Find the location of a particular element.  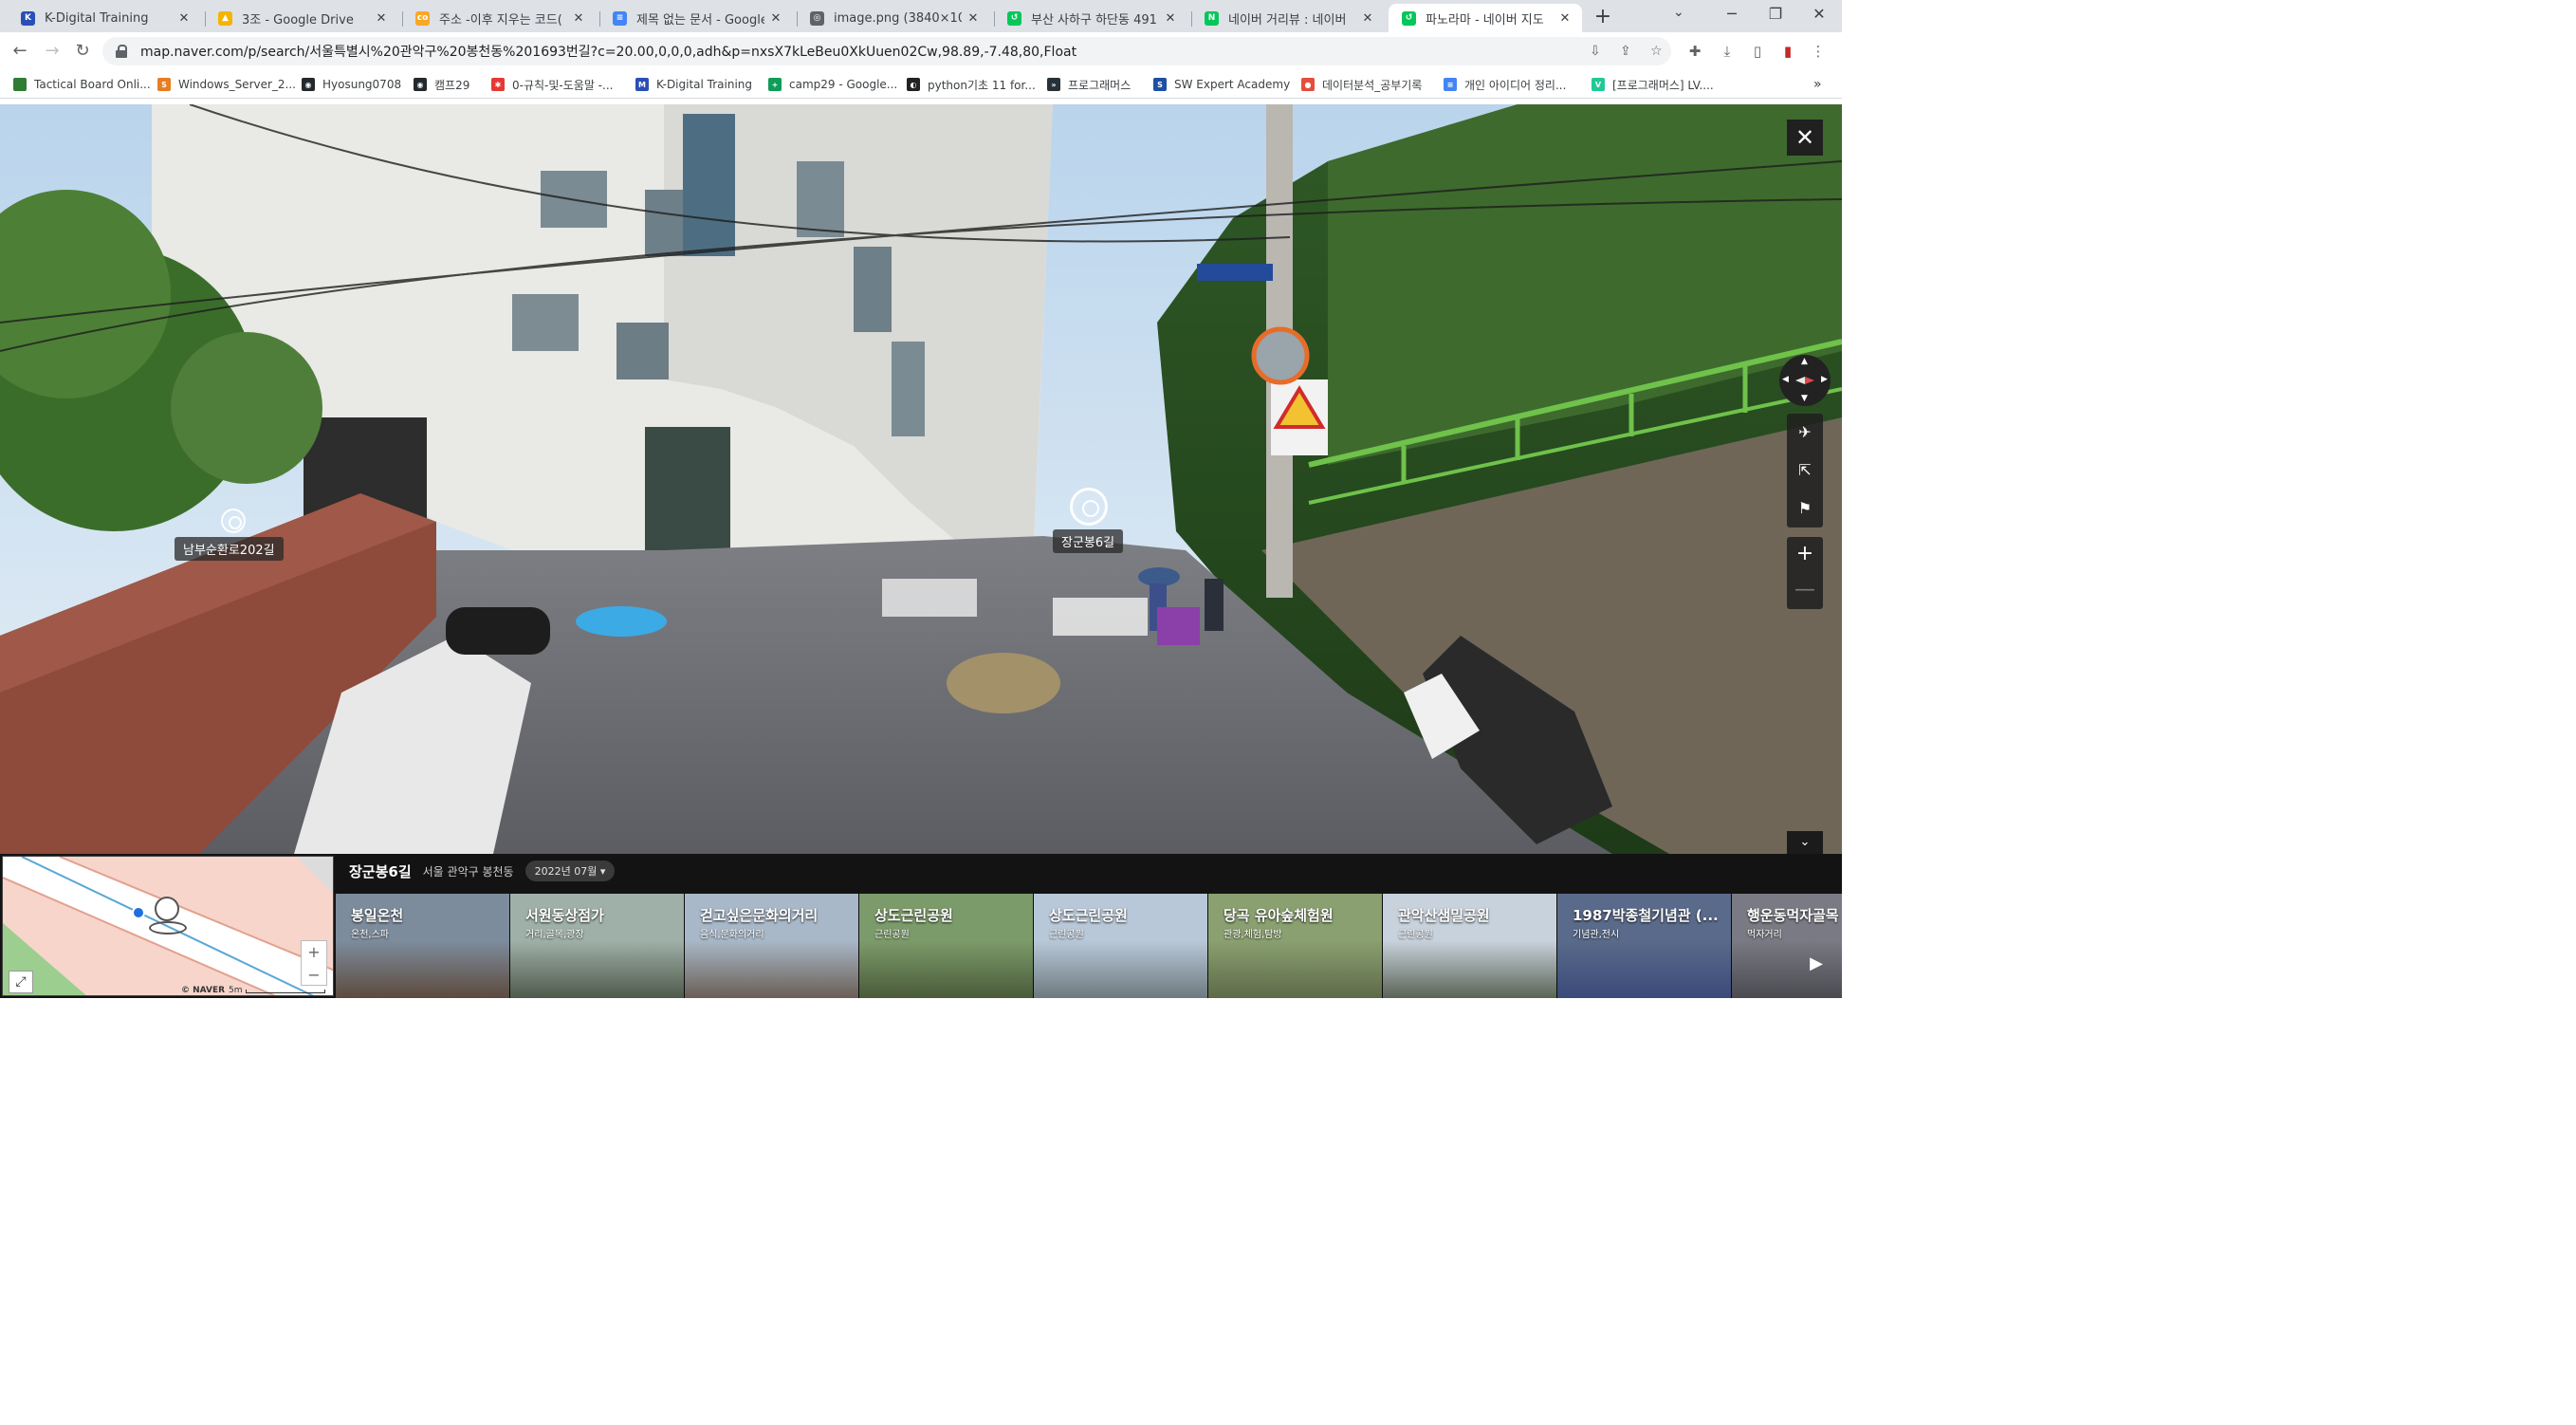

pegman-icon is located at coordinates (167, 909).